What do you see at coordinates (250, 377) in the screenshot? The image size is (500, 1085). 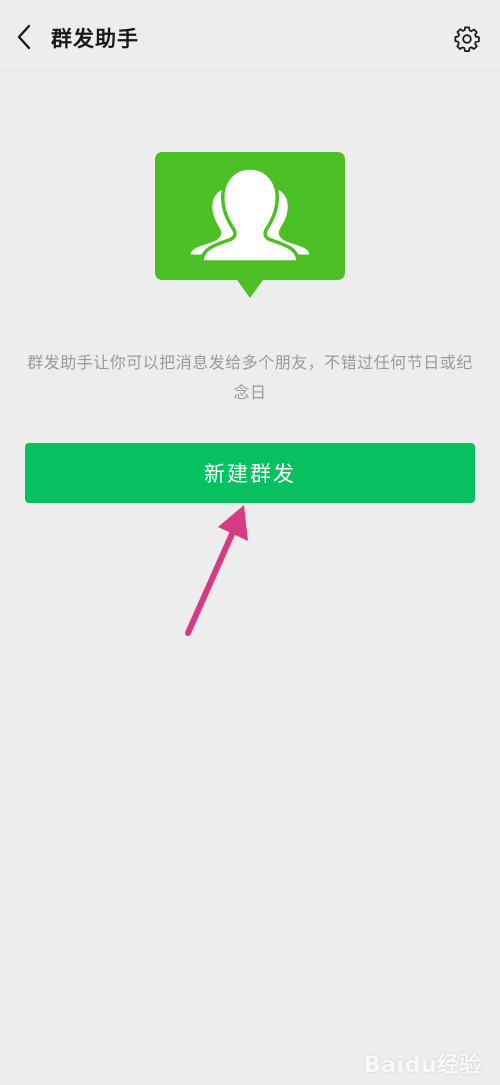 I see `description-text: 群发助手让你可以把消息发给多个朋友，不错过任何节日或纪念日` at bounding box center [250, 377].